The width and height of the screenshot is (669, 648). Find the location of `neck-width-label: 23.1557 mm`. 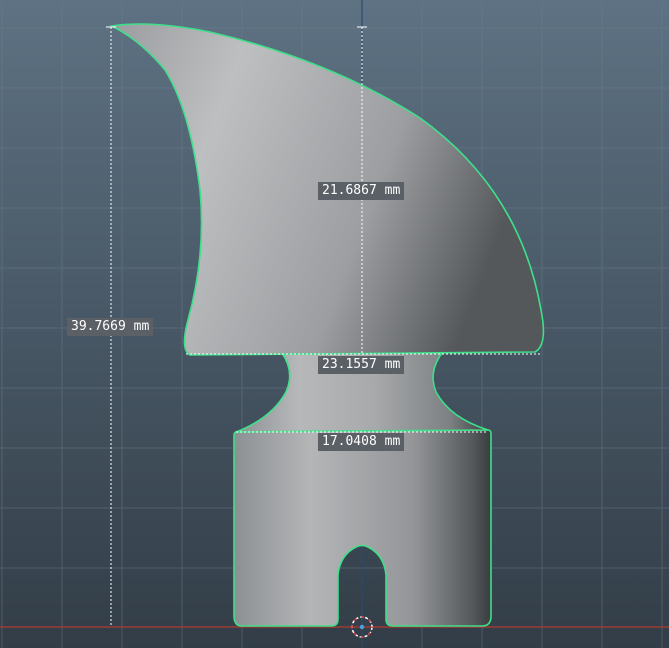

neck-width-label: 23.1557 mm is located at coordinates (361, 365).